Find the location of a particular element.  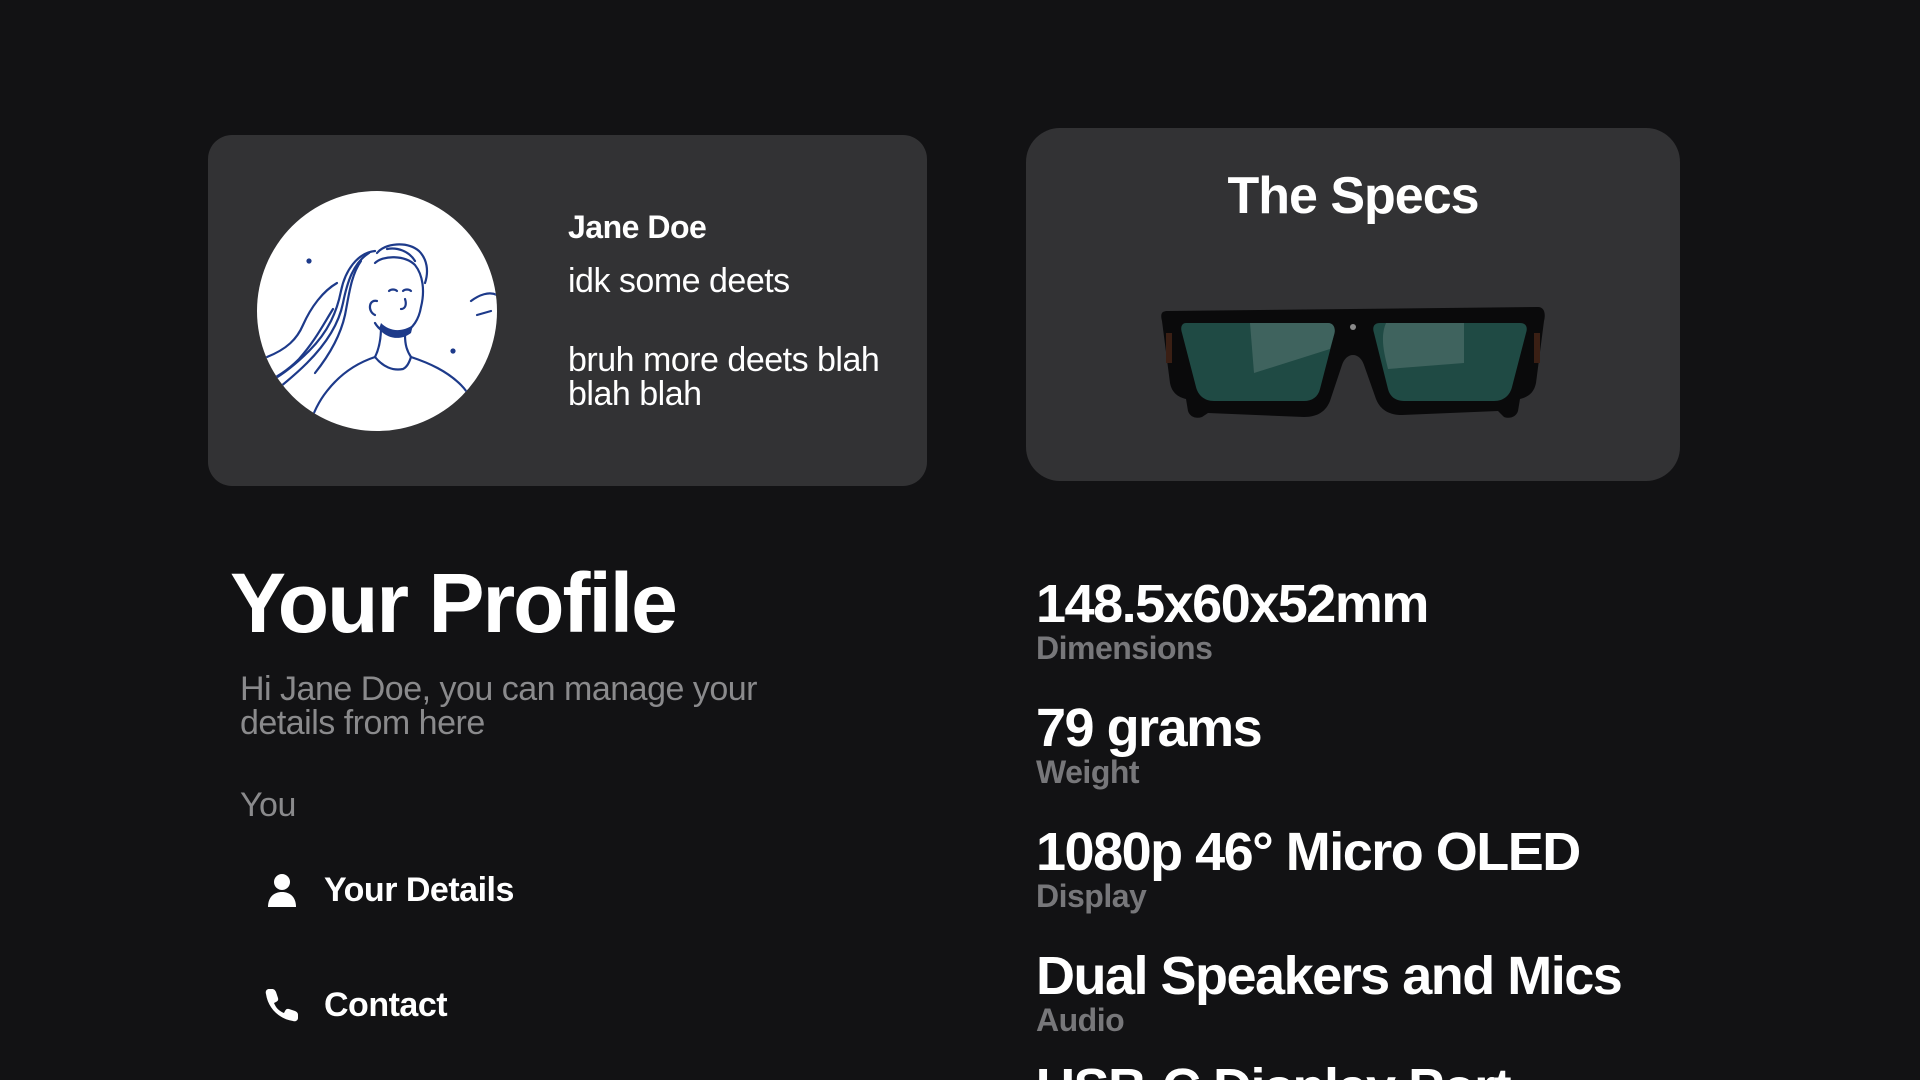

glasses-icon is located at coordinates (1353, 362).